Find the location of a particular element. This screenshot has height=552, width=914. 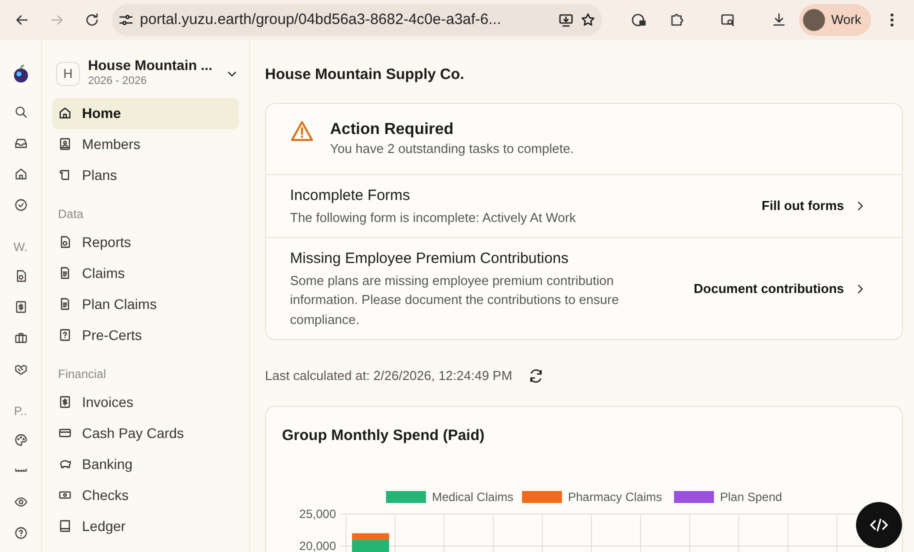

plan-years: 2026 - 2026 is located at coordinates (118, 82).